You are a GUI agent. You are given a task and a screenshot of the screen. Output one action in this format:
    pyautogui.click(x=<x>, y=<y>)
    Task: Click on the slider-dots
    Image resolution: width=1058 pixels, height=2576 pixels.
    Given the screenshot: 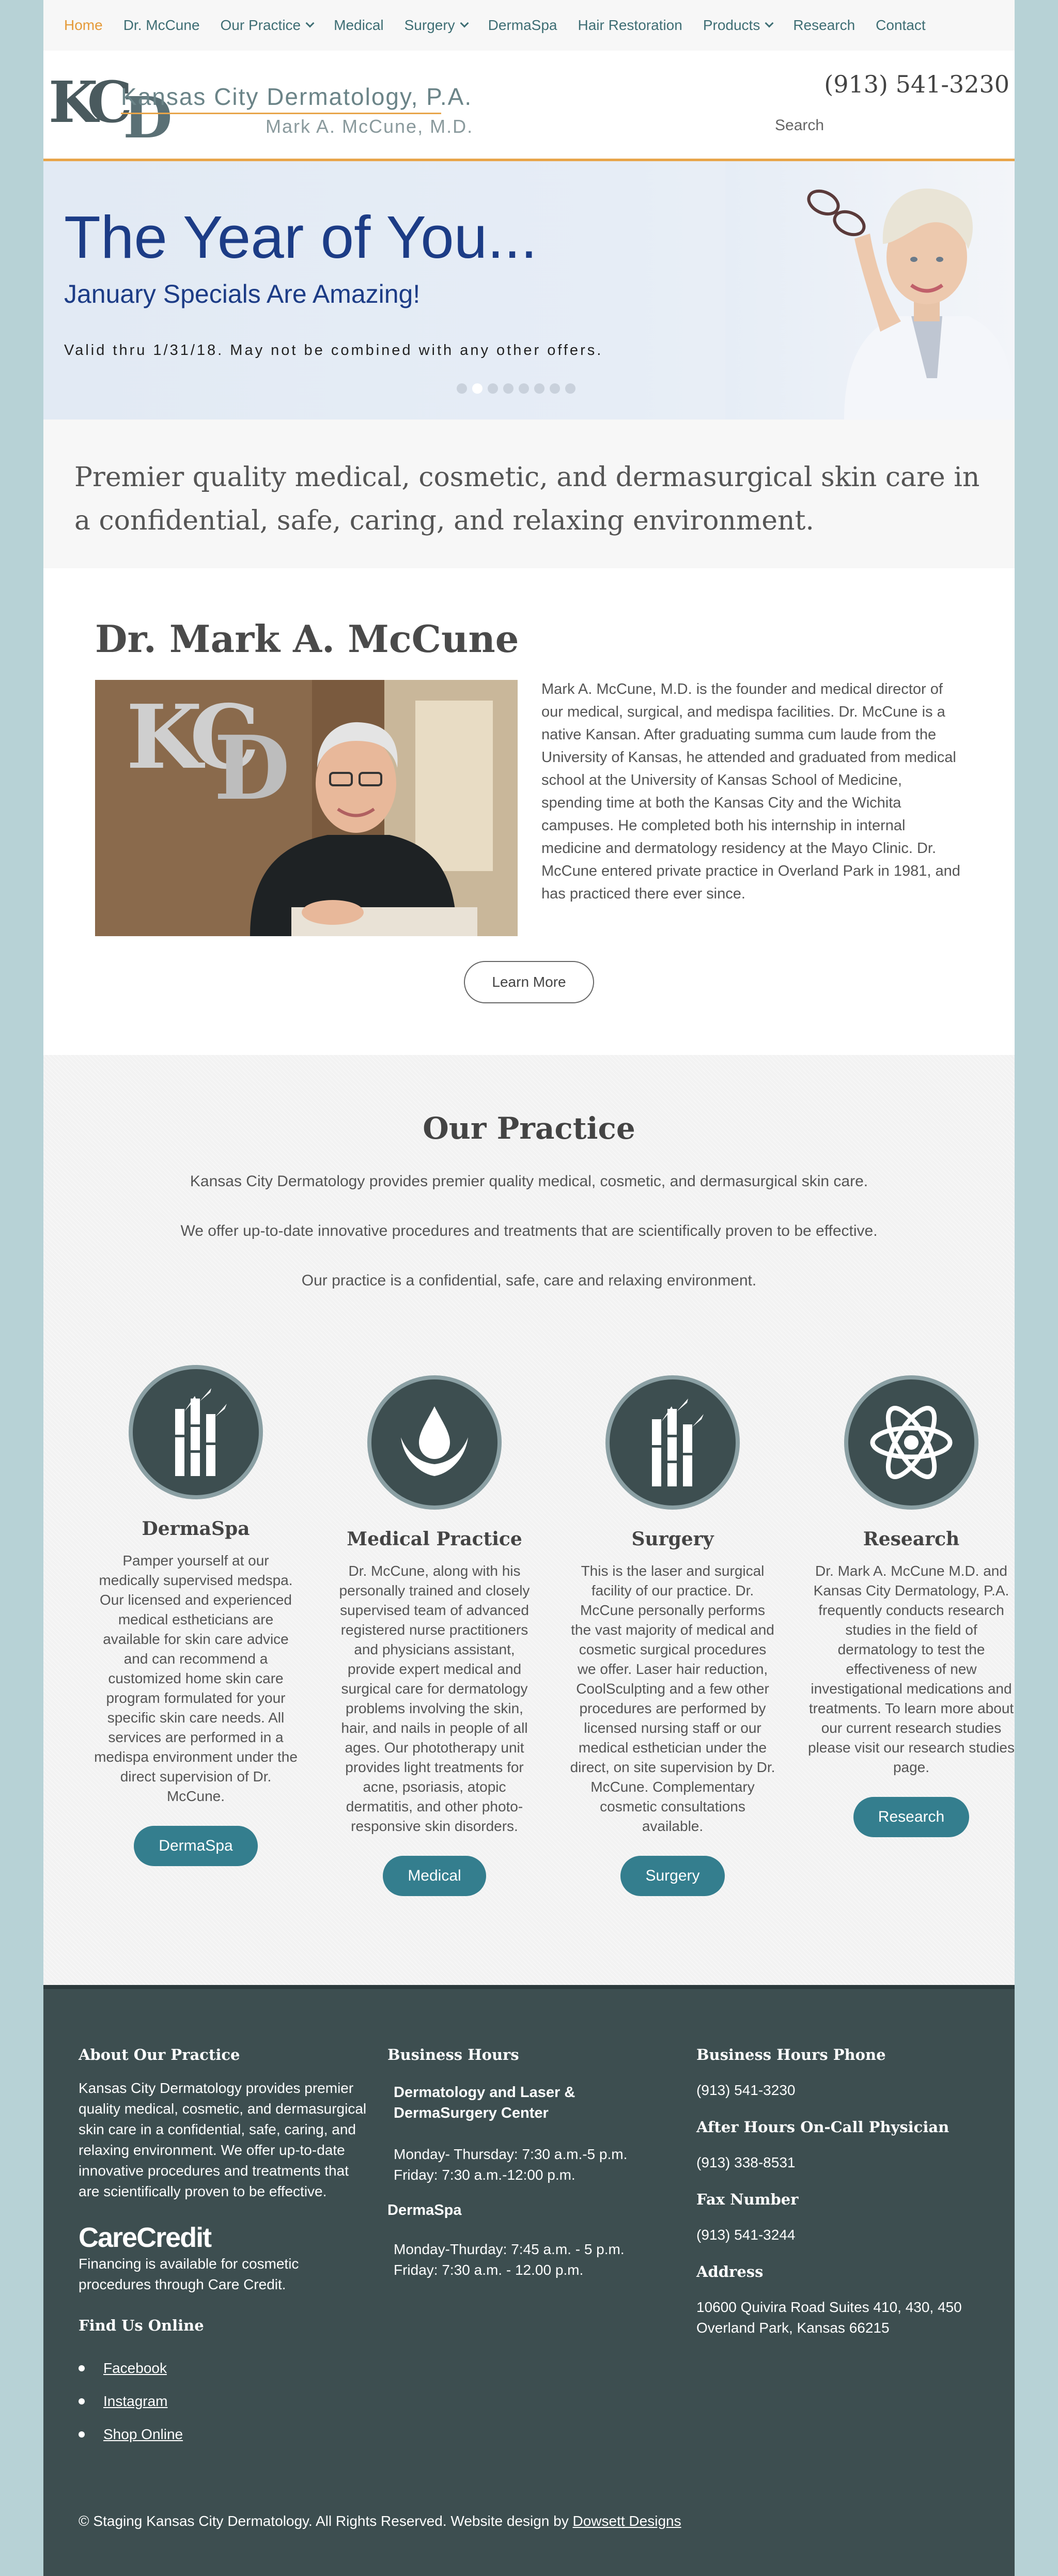 What is the action you would take?
    pyautogui.click(x=516, y=388)
    